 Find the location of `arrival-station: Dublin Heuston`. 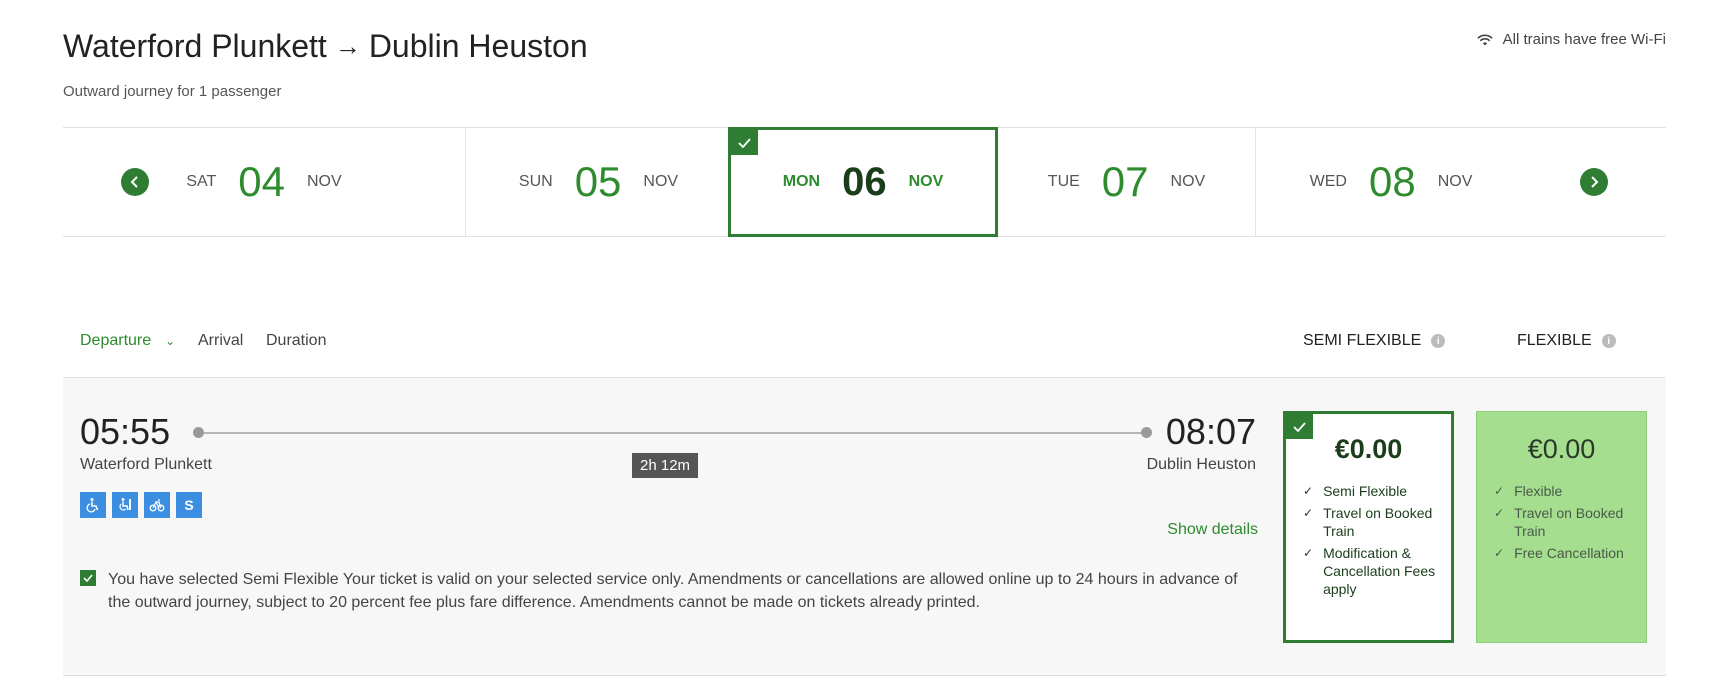

arrival-station: Dublin Heuston is located at coordinates (1201, 464).